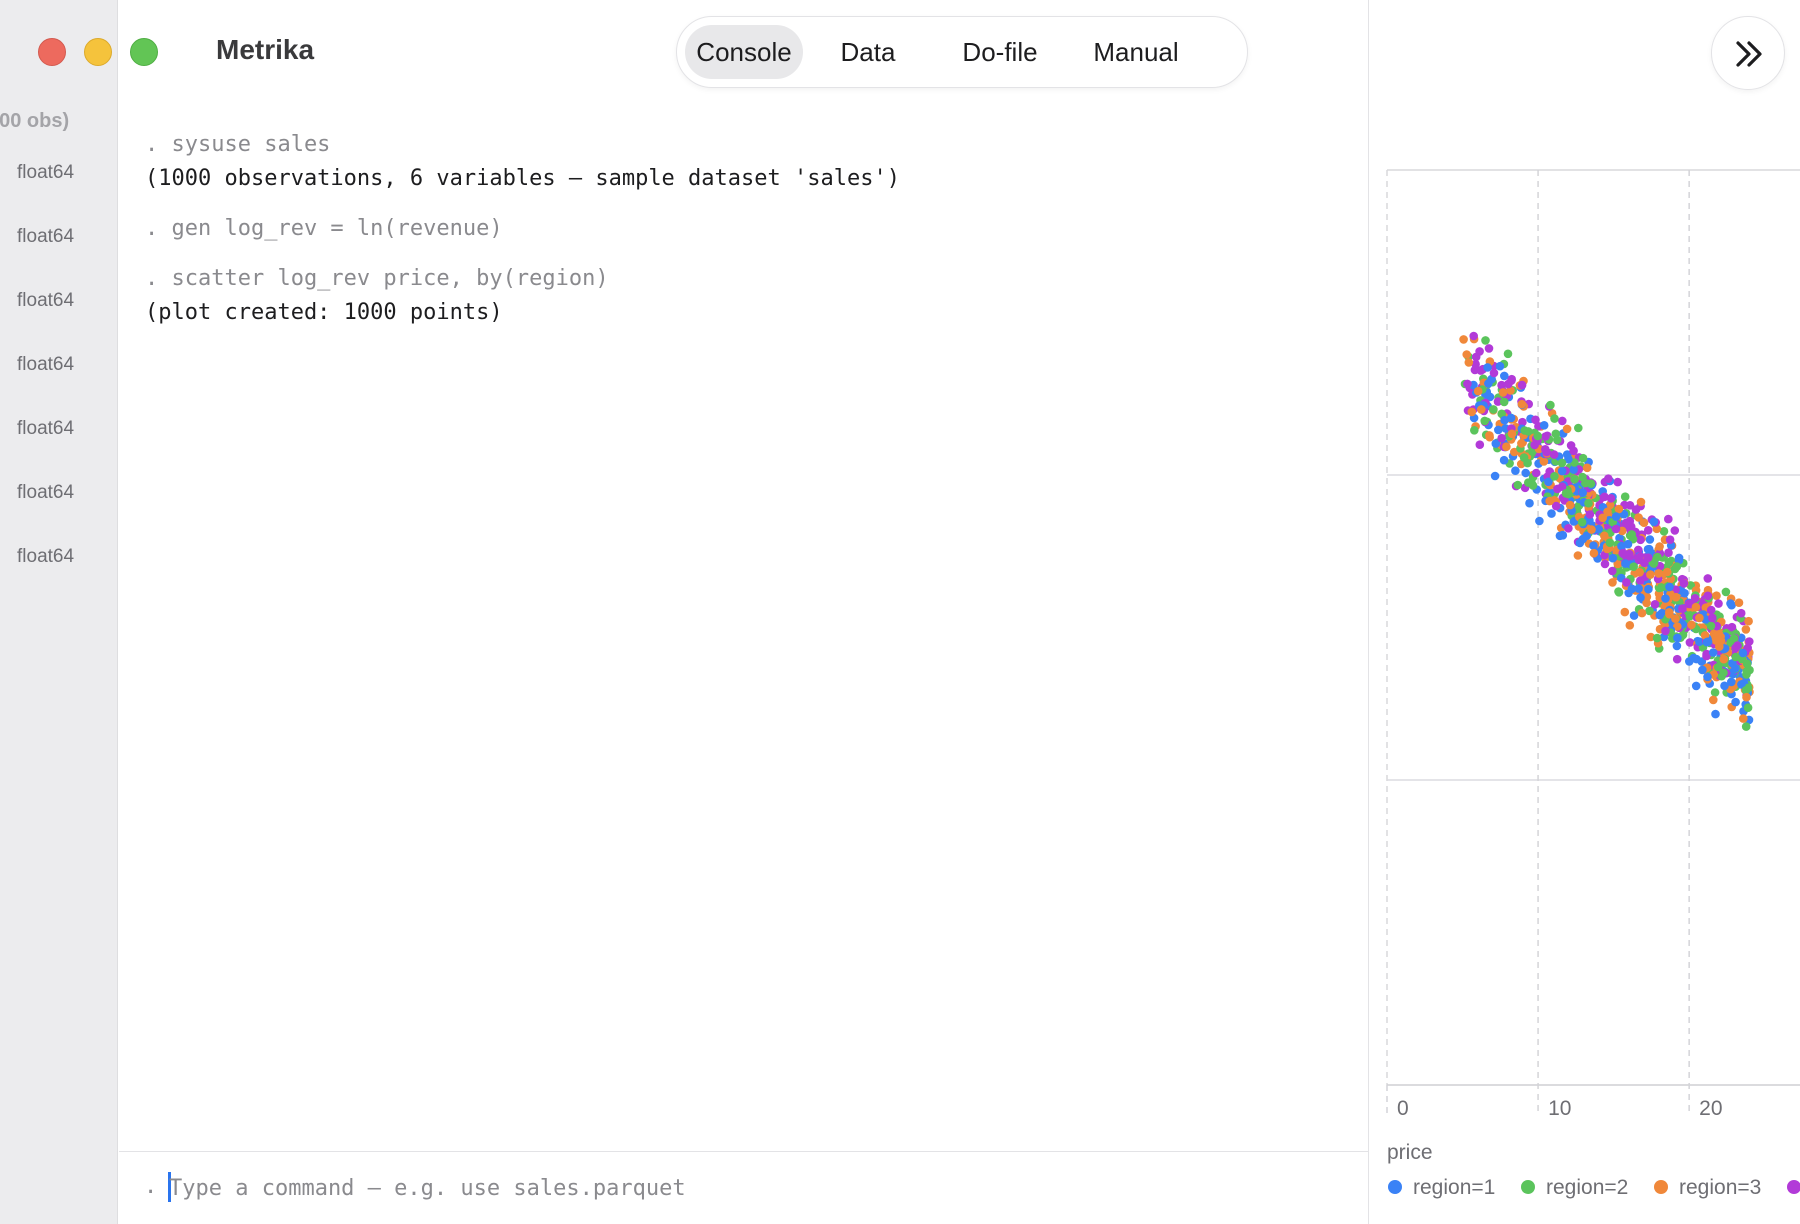 The height and width of the screenshot is (1224, 1800). I want to click on zoom-window-button, so click(144, 52).